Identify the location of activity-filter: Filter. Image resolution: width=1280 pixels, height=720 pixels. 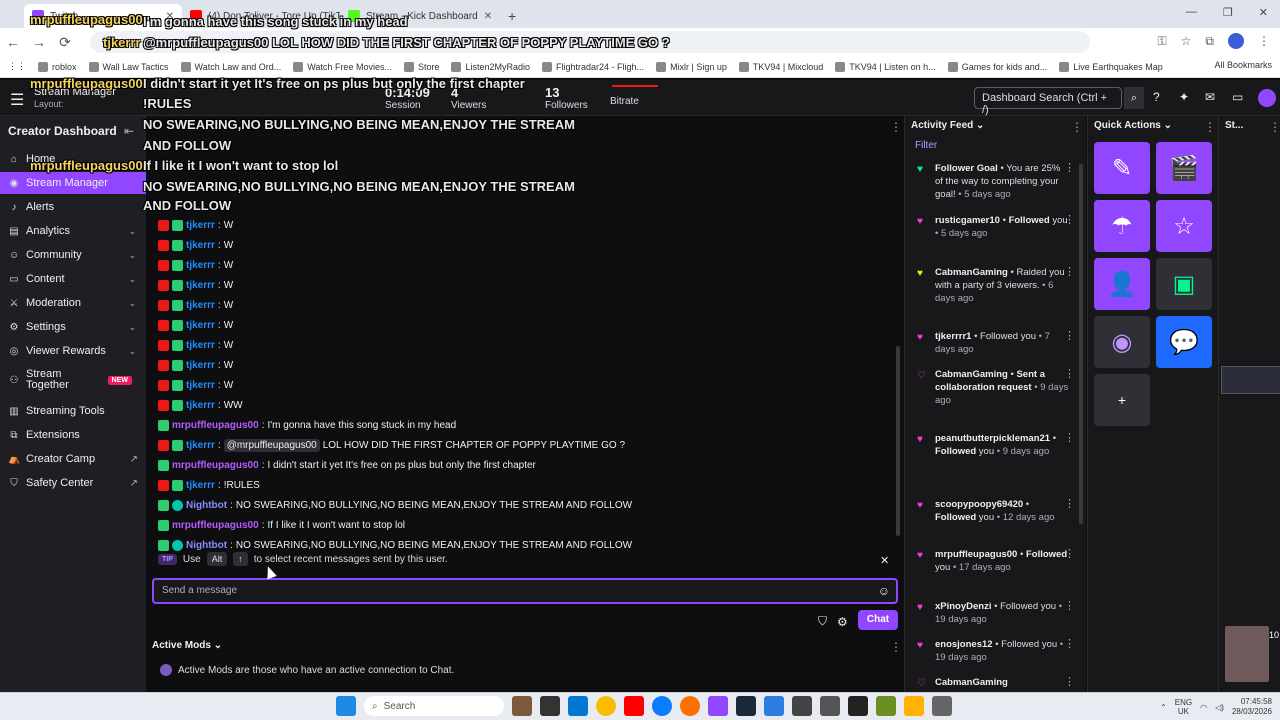
(926, 145).